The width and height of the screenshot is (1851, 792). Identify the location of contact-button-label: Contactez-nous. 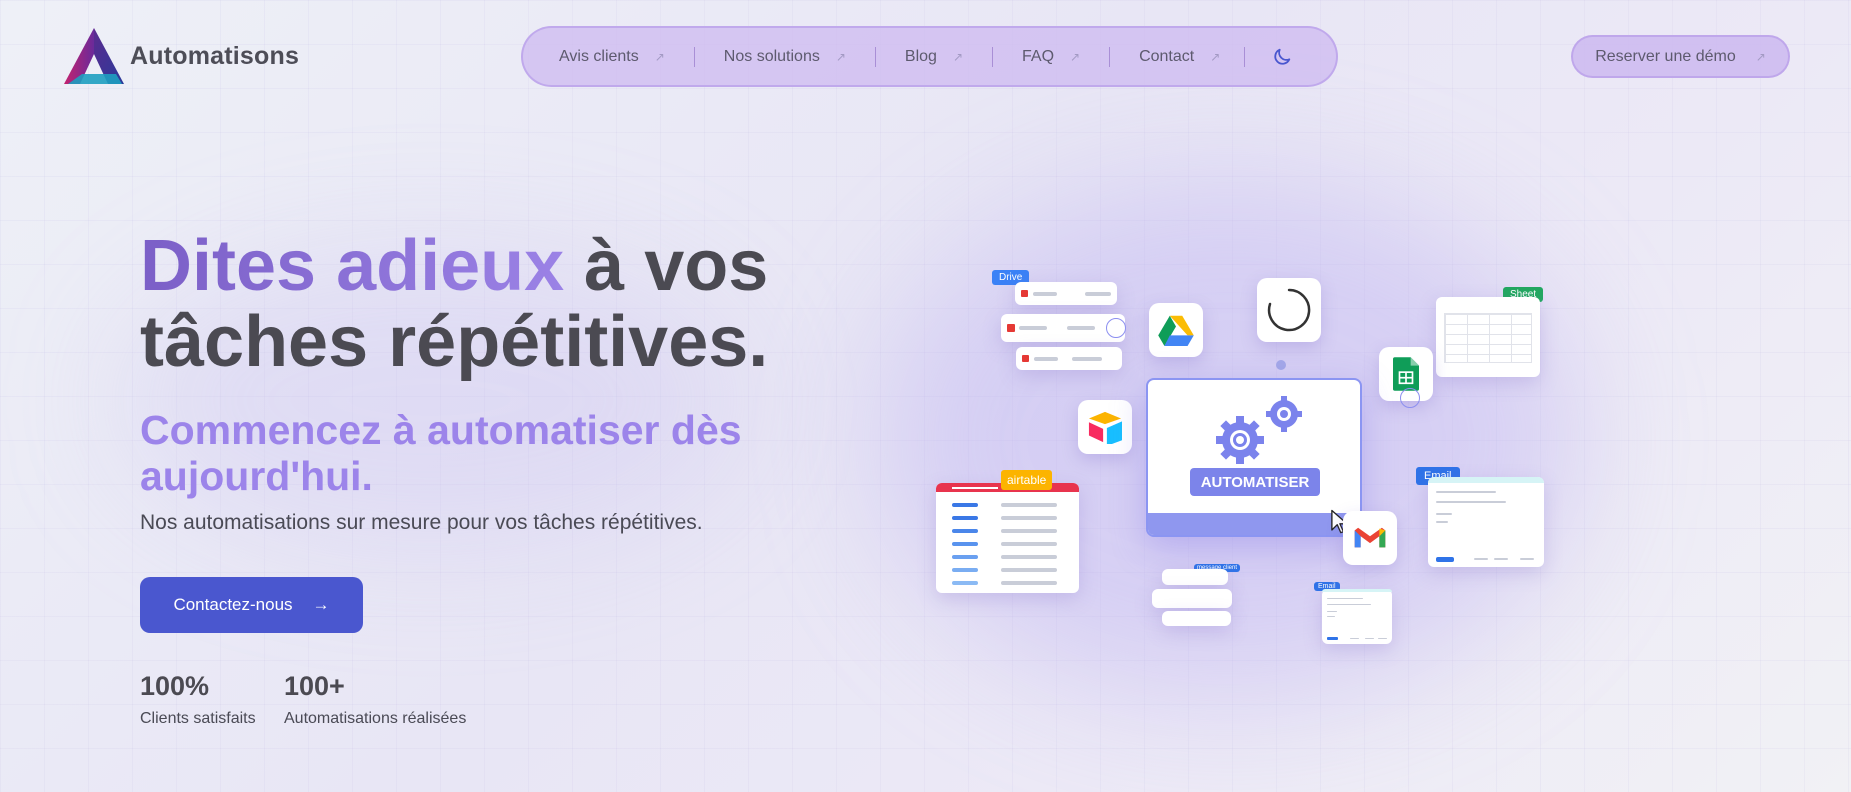
(233, 604).